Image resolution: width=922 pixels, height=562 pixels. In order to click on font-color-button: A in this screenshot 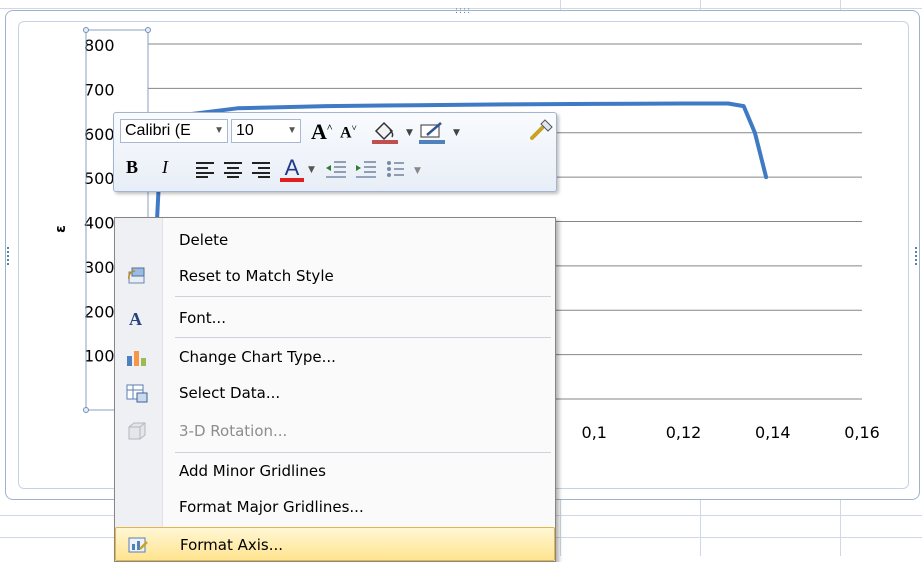, I will do `click(292, 168)`.